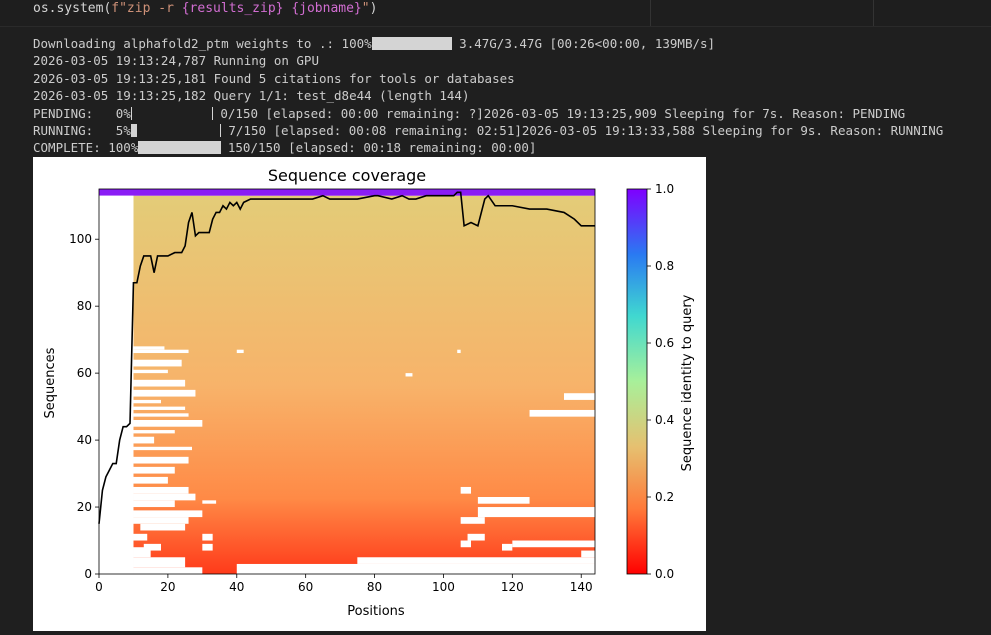  What do you see at coordinates (72, 8) in the screenshot?
I see `code-prefix: os.system(` at bounding box center [72, 8].